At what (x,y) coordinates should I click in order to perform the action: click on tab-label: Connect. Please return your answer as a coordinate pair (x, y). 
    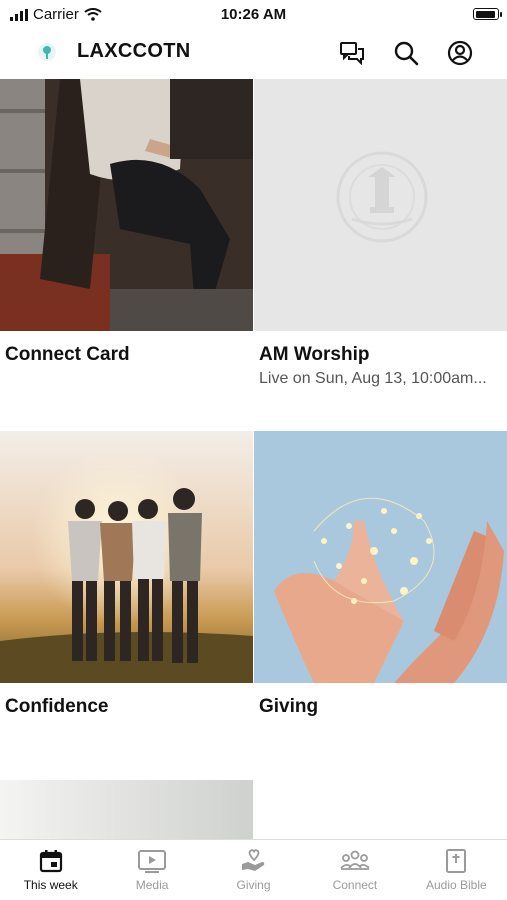
    Looking at the image, I should click on (355, 885).